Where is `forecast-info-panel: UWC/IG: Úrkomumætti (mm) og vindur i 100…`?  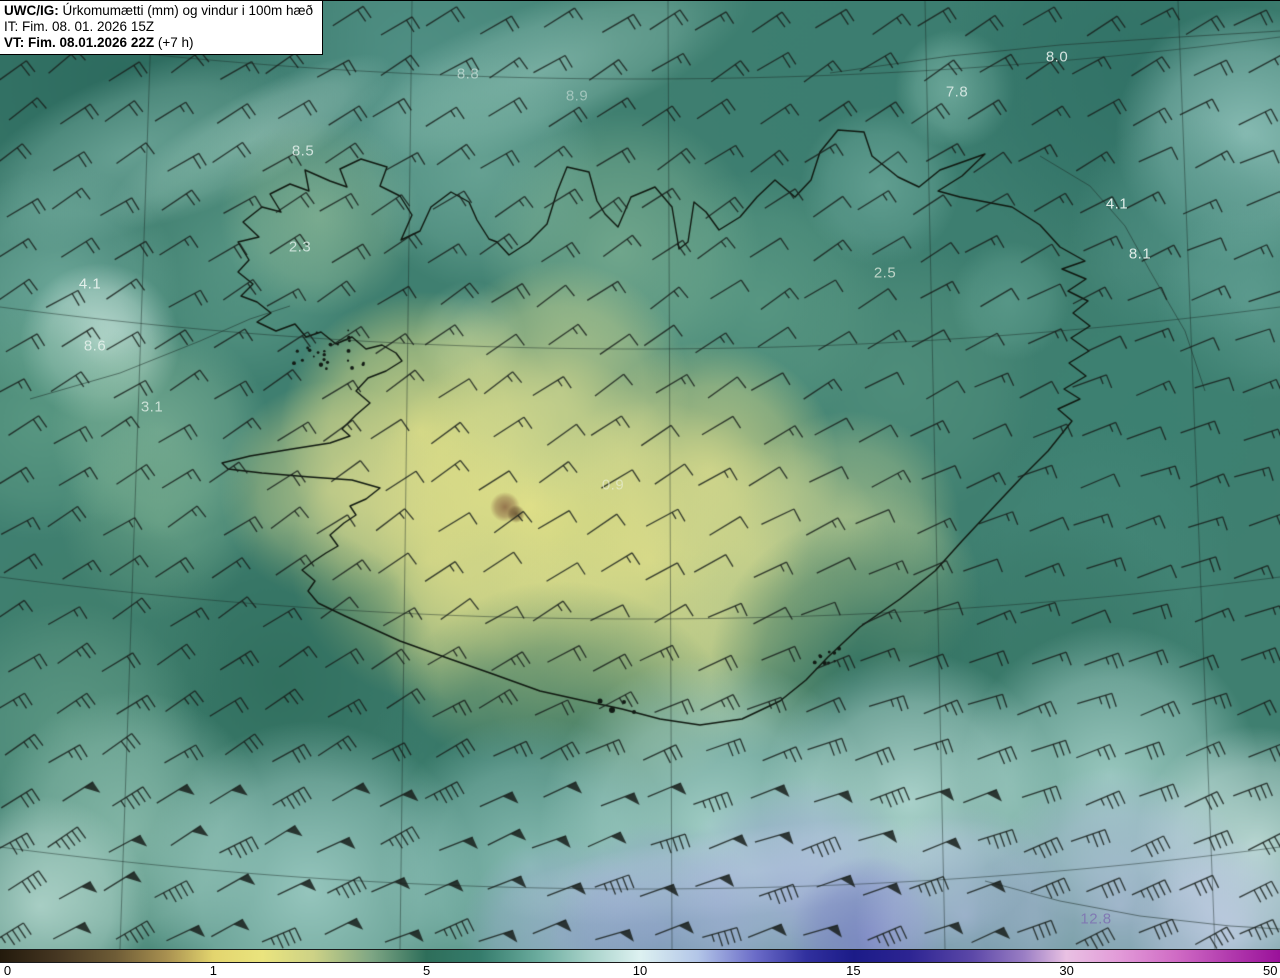
forecast-info-panel: UWC/IG: Úrkomumætti (mm) og vindur i 100… is located at coordinates (162, 28).